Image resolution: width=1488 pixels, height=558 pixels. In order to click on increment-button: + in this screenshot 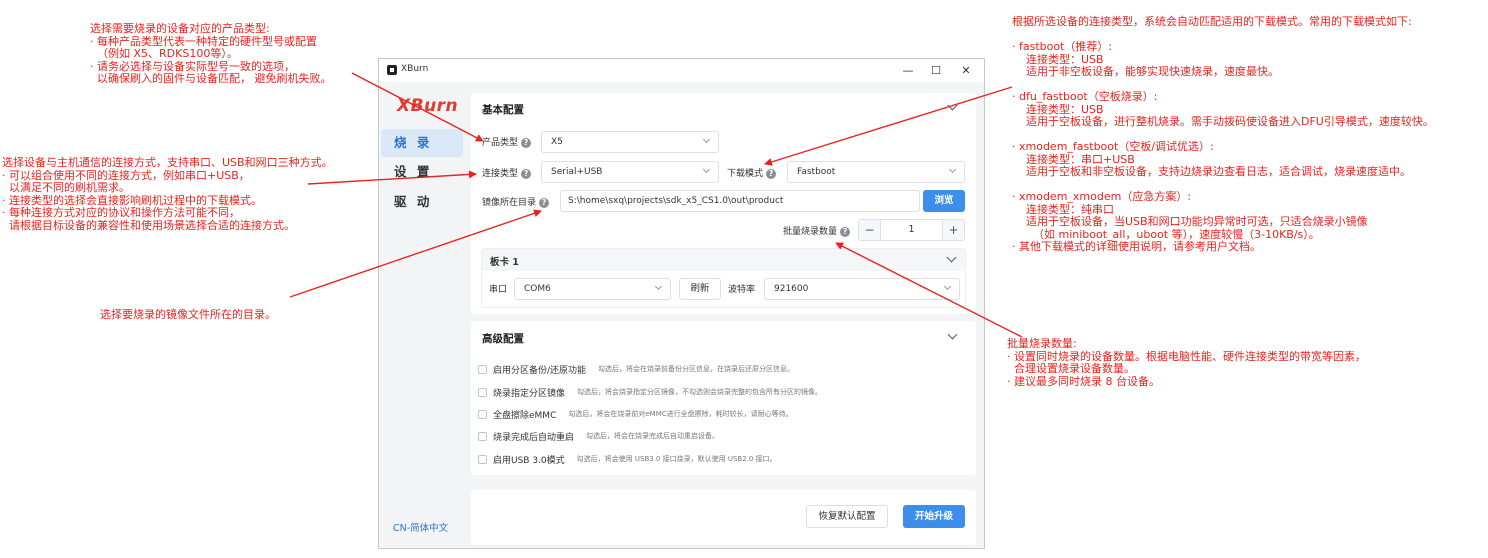, I will do `click(953, 230)`.